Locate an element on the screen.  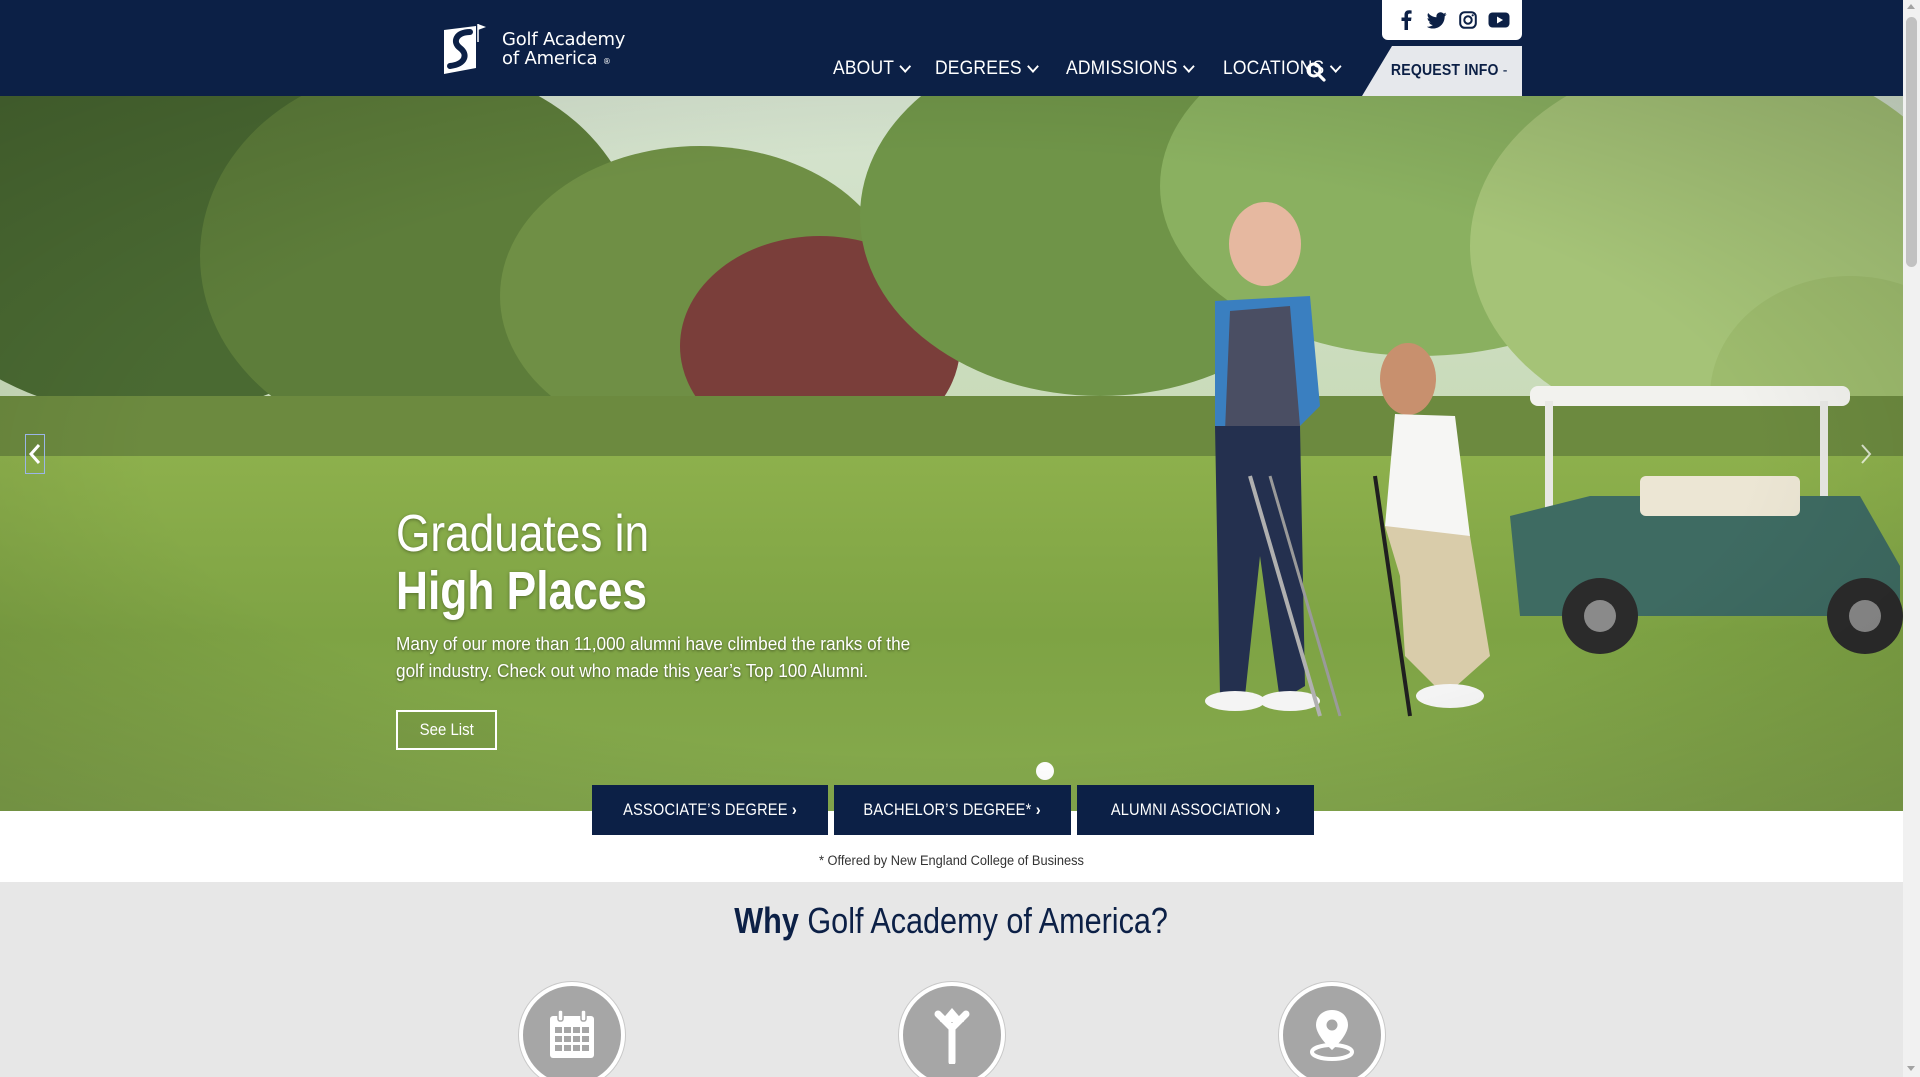
hero-title-line2: High Places is located at coordinates (522, 591).